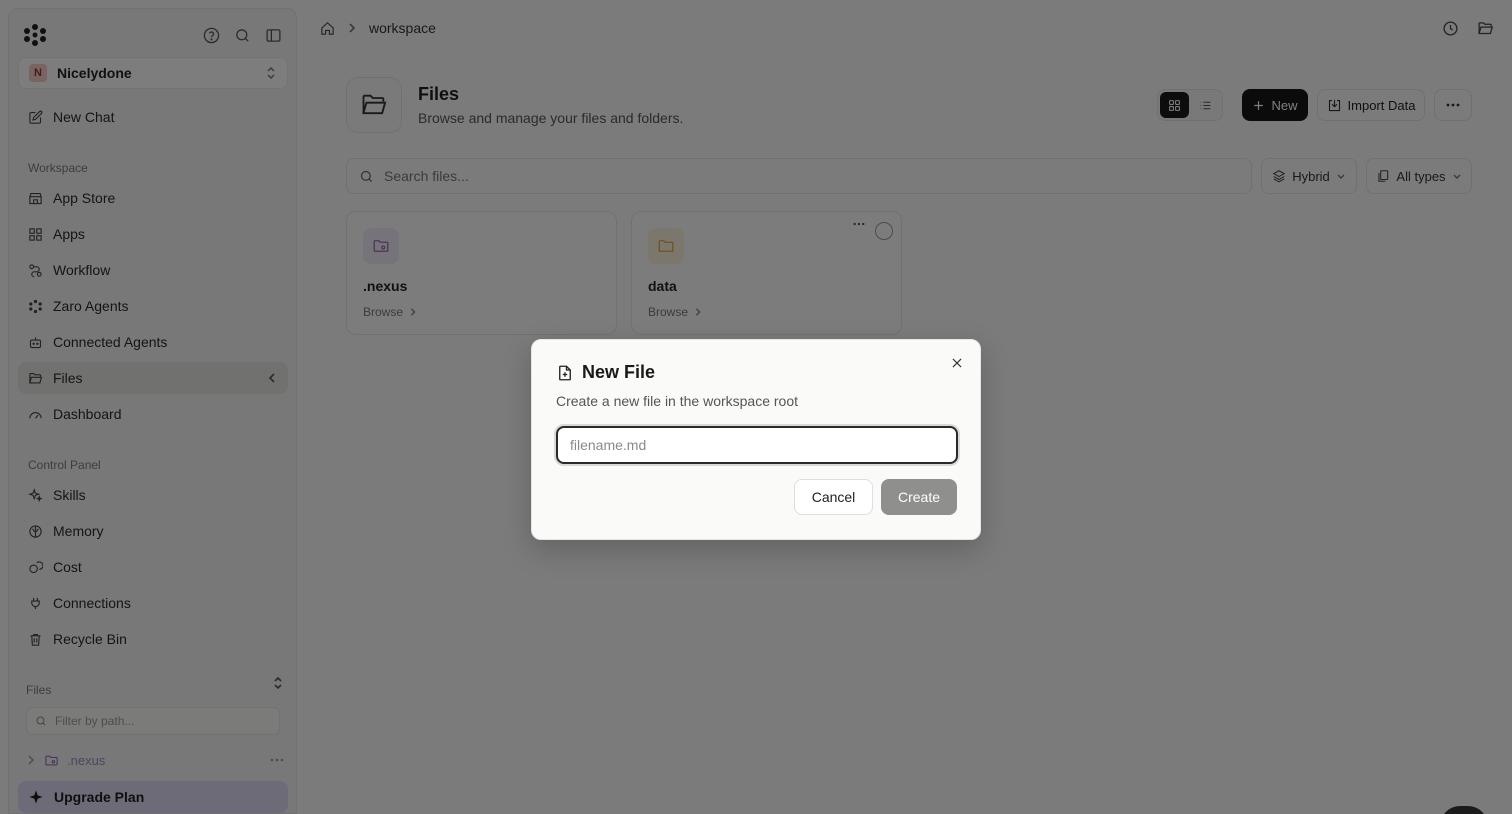  What do you see at coordinates (757, 445) in the screenshot?
I see `filename-input` at bounding box center [757, 445].